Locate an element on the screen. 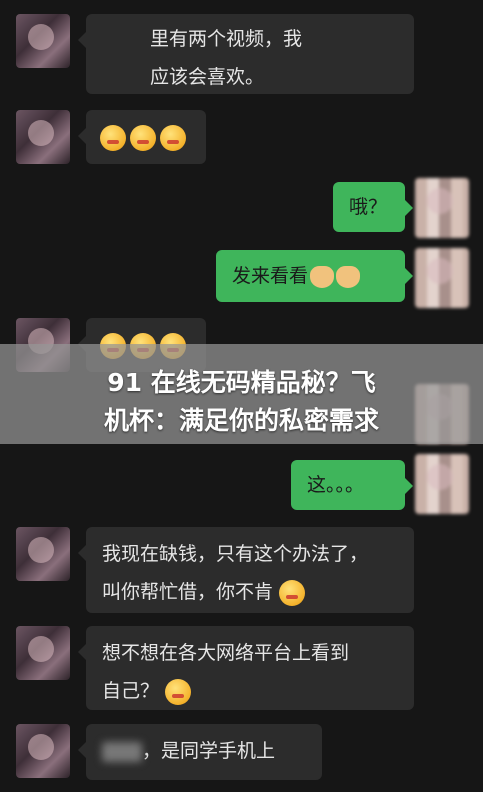 Image resolution: width=483 pixels, height=792 pixels. incoming-message-bubble: ，是同学手机上 is located at coordinates (200, 752).